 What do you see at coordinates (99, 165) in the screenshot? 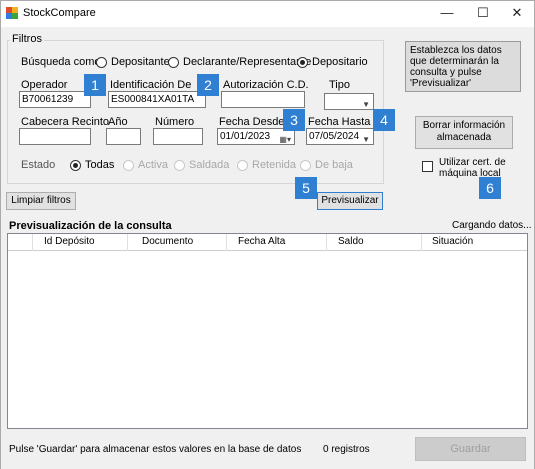
I see `estado-todas-label: Todas` at bounding box center [99, 165].